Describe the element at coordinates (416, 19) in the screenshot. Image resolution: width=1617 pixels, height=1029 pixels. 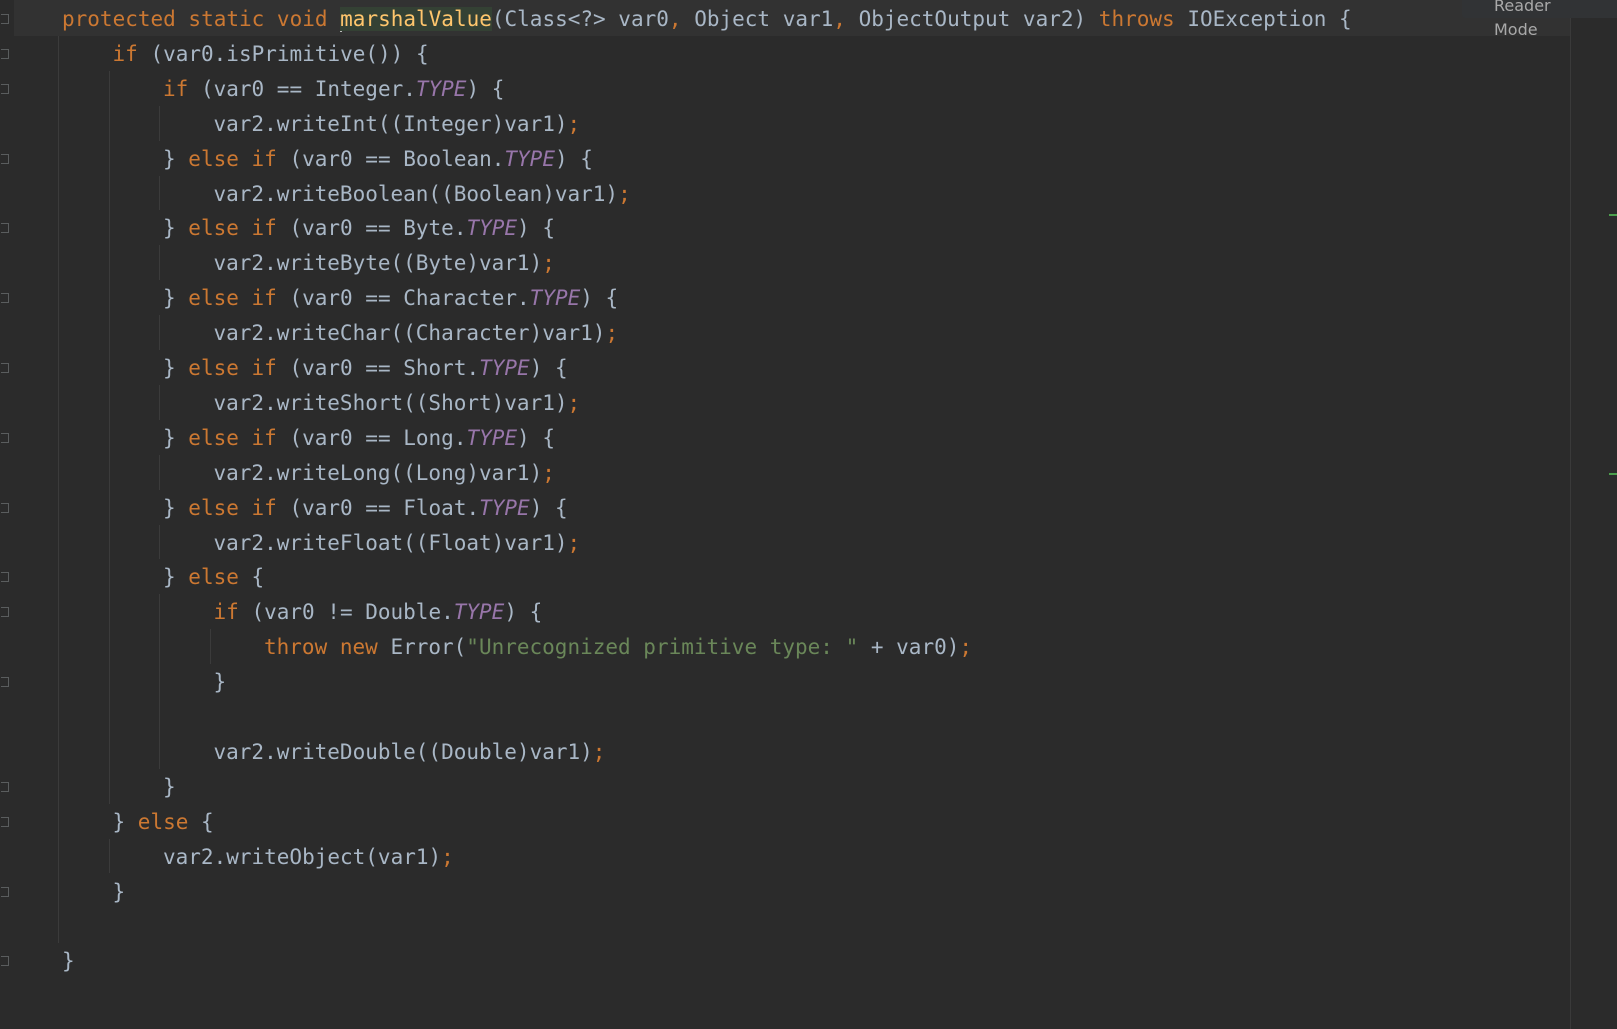
I see `code-token: marshalValue` at that location.